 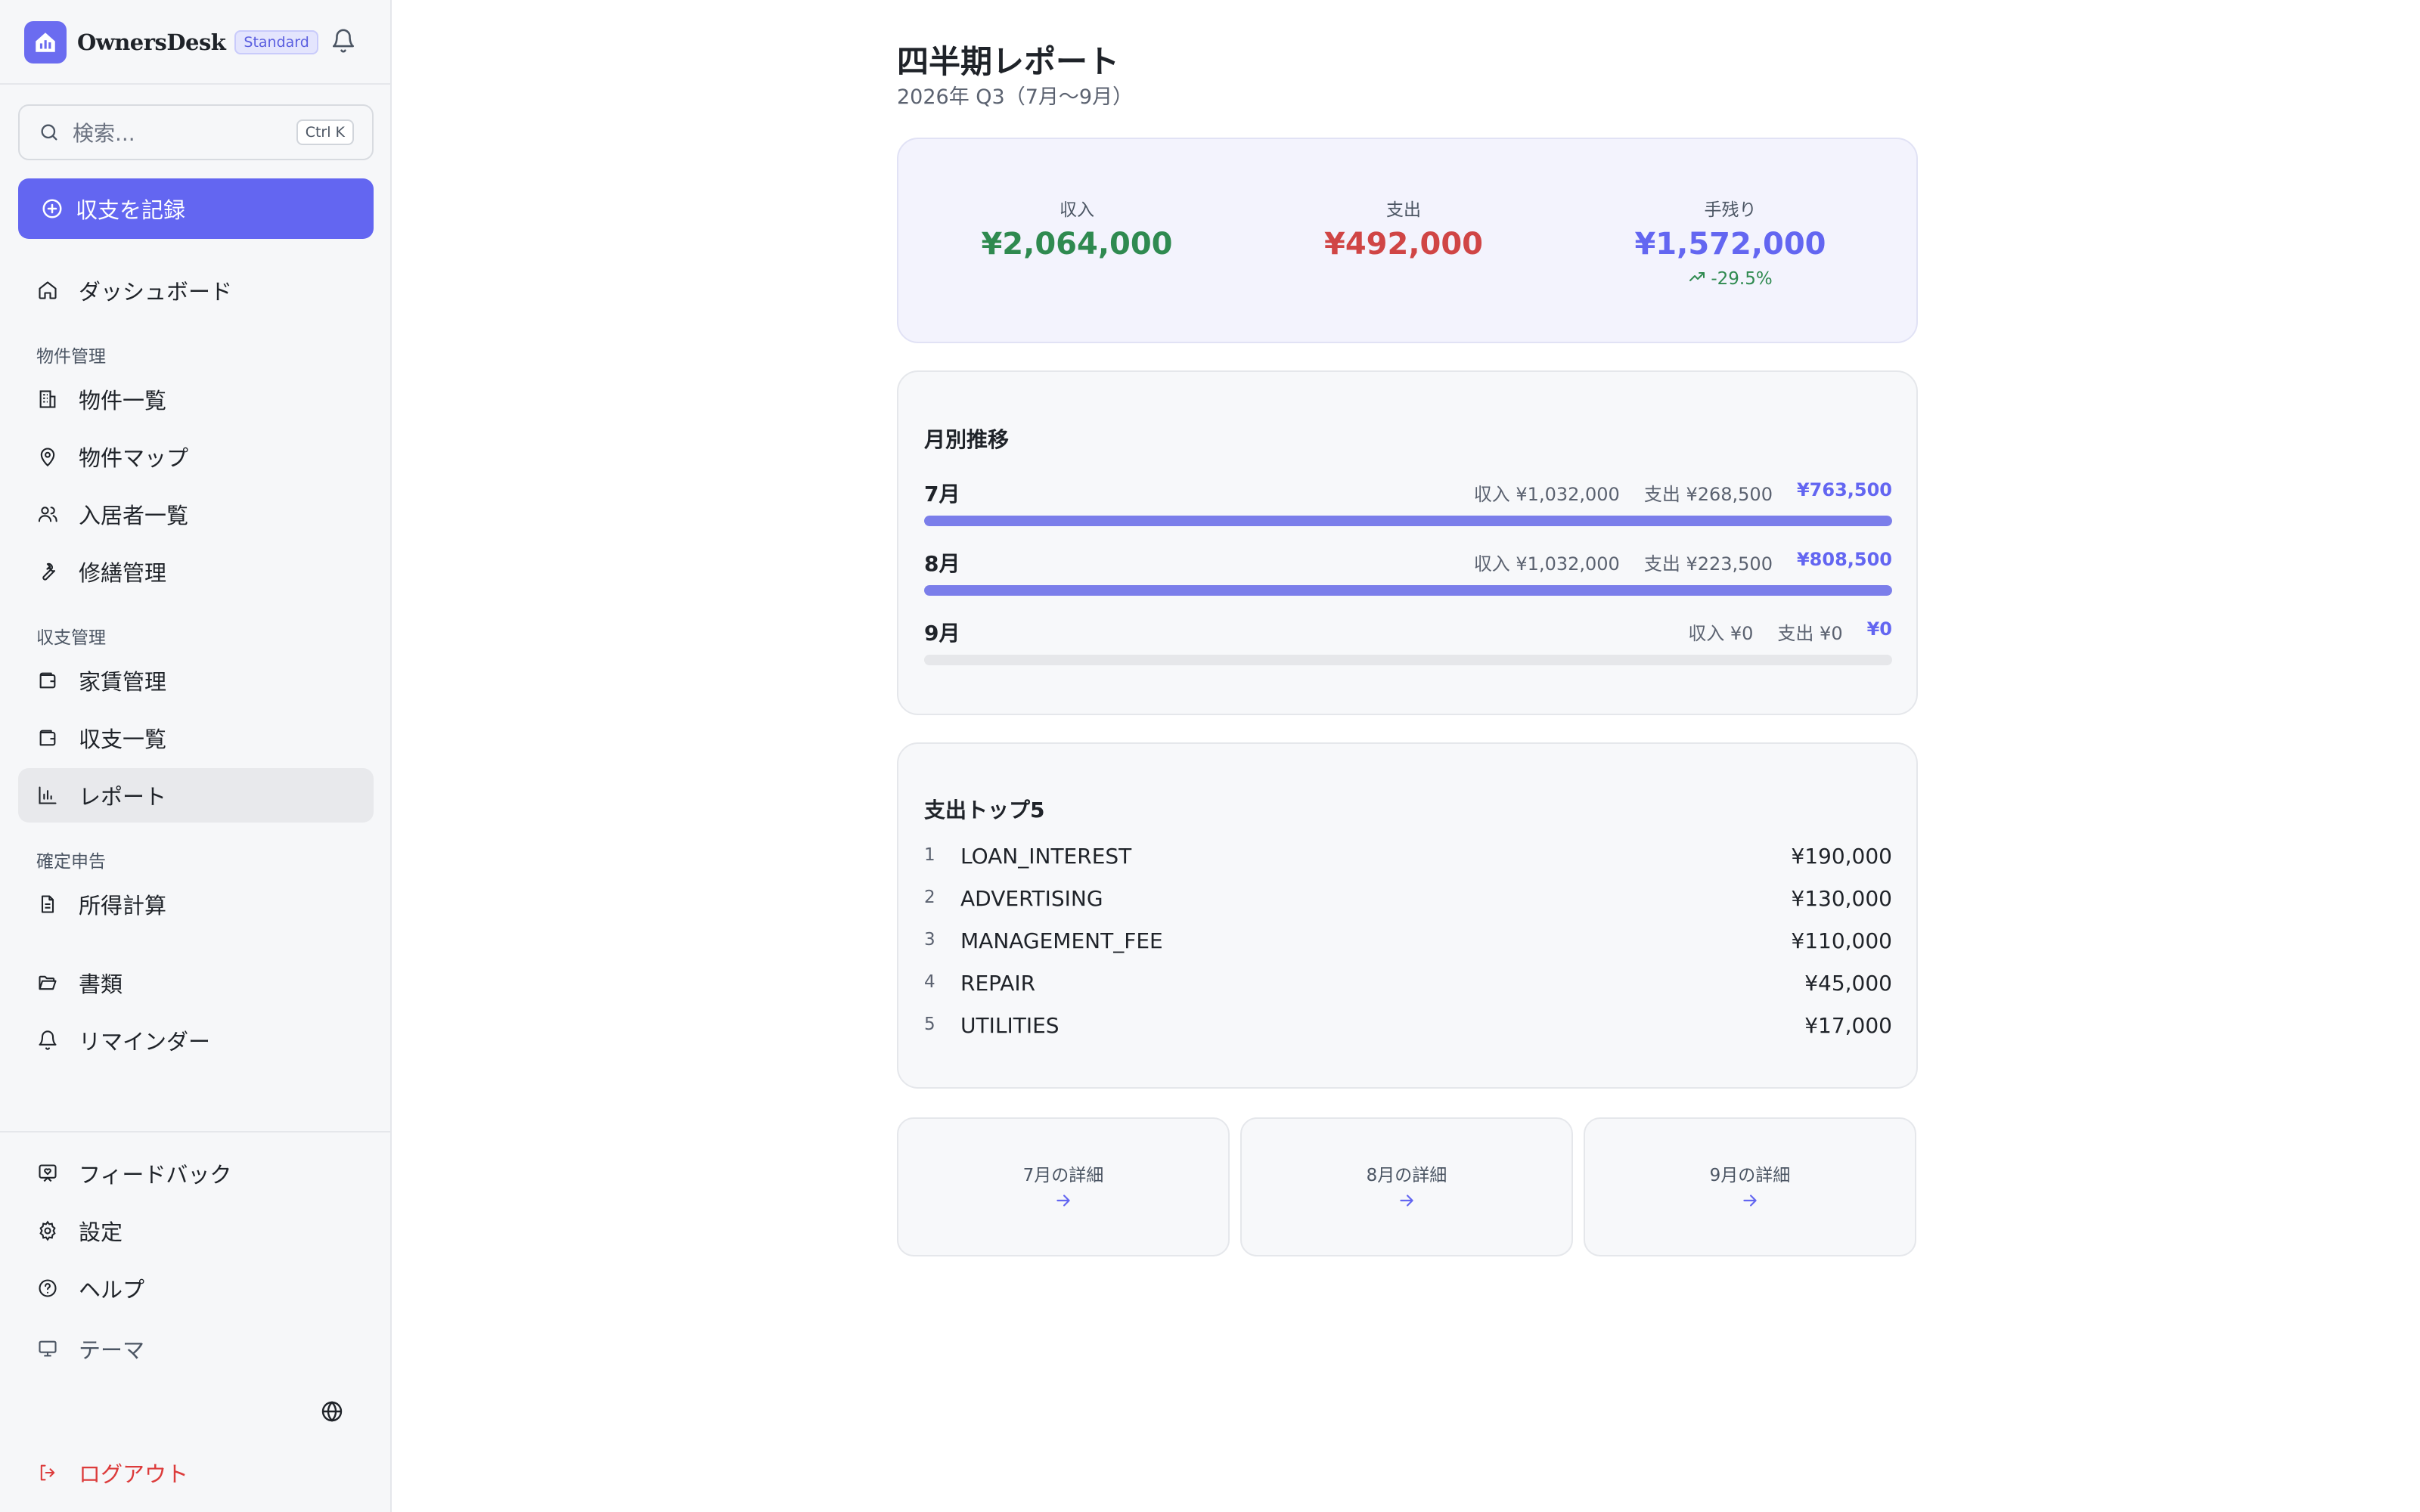 I want to click on nav-item-repair: 修繕管理, so click(x=196, y=571).